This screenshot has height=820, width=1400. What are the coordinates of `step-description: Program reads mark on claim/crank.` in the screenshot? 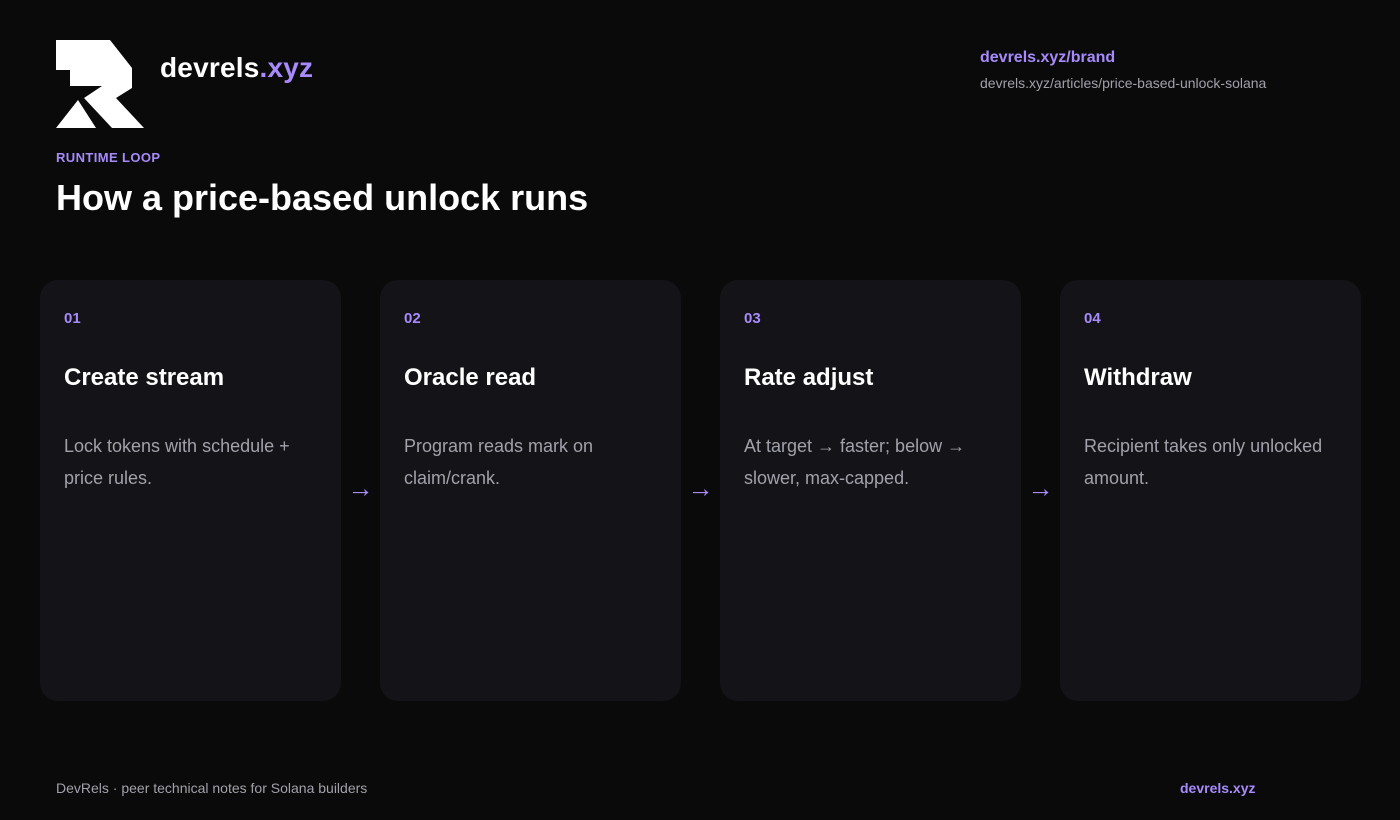 It's located at (499, 462).